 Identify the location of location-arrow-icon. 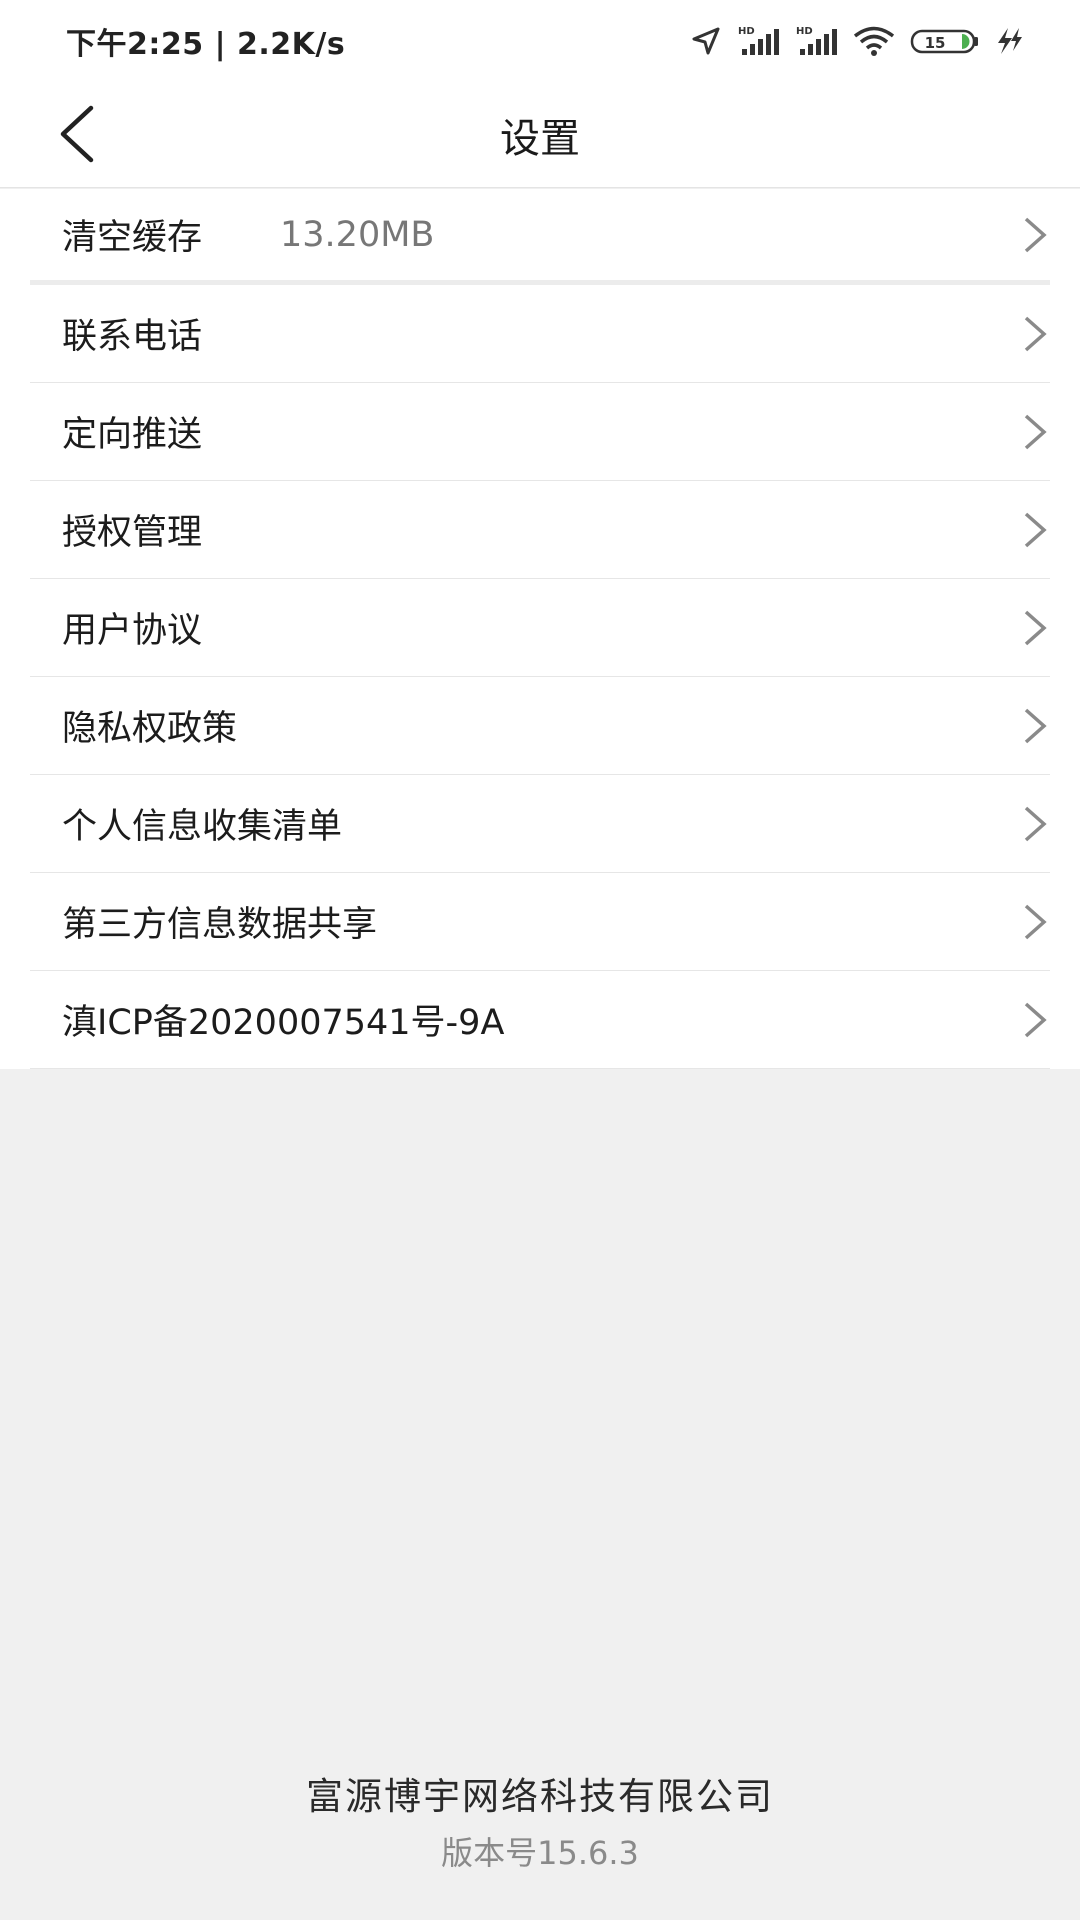
(706, 41).